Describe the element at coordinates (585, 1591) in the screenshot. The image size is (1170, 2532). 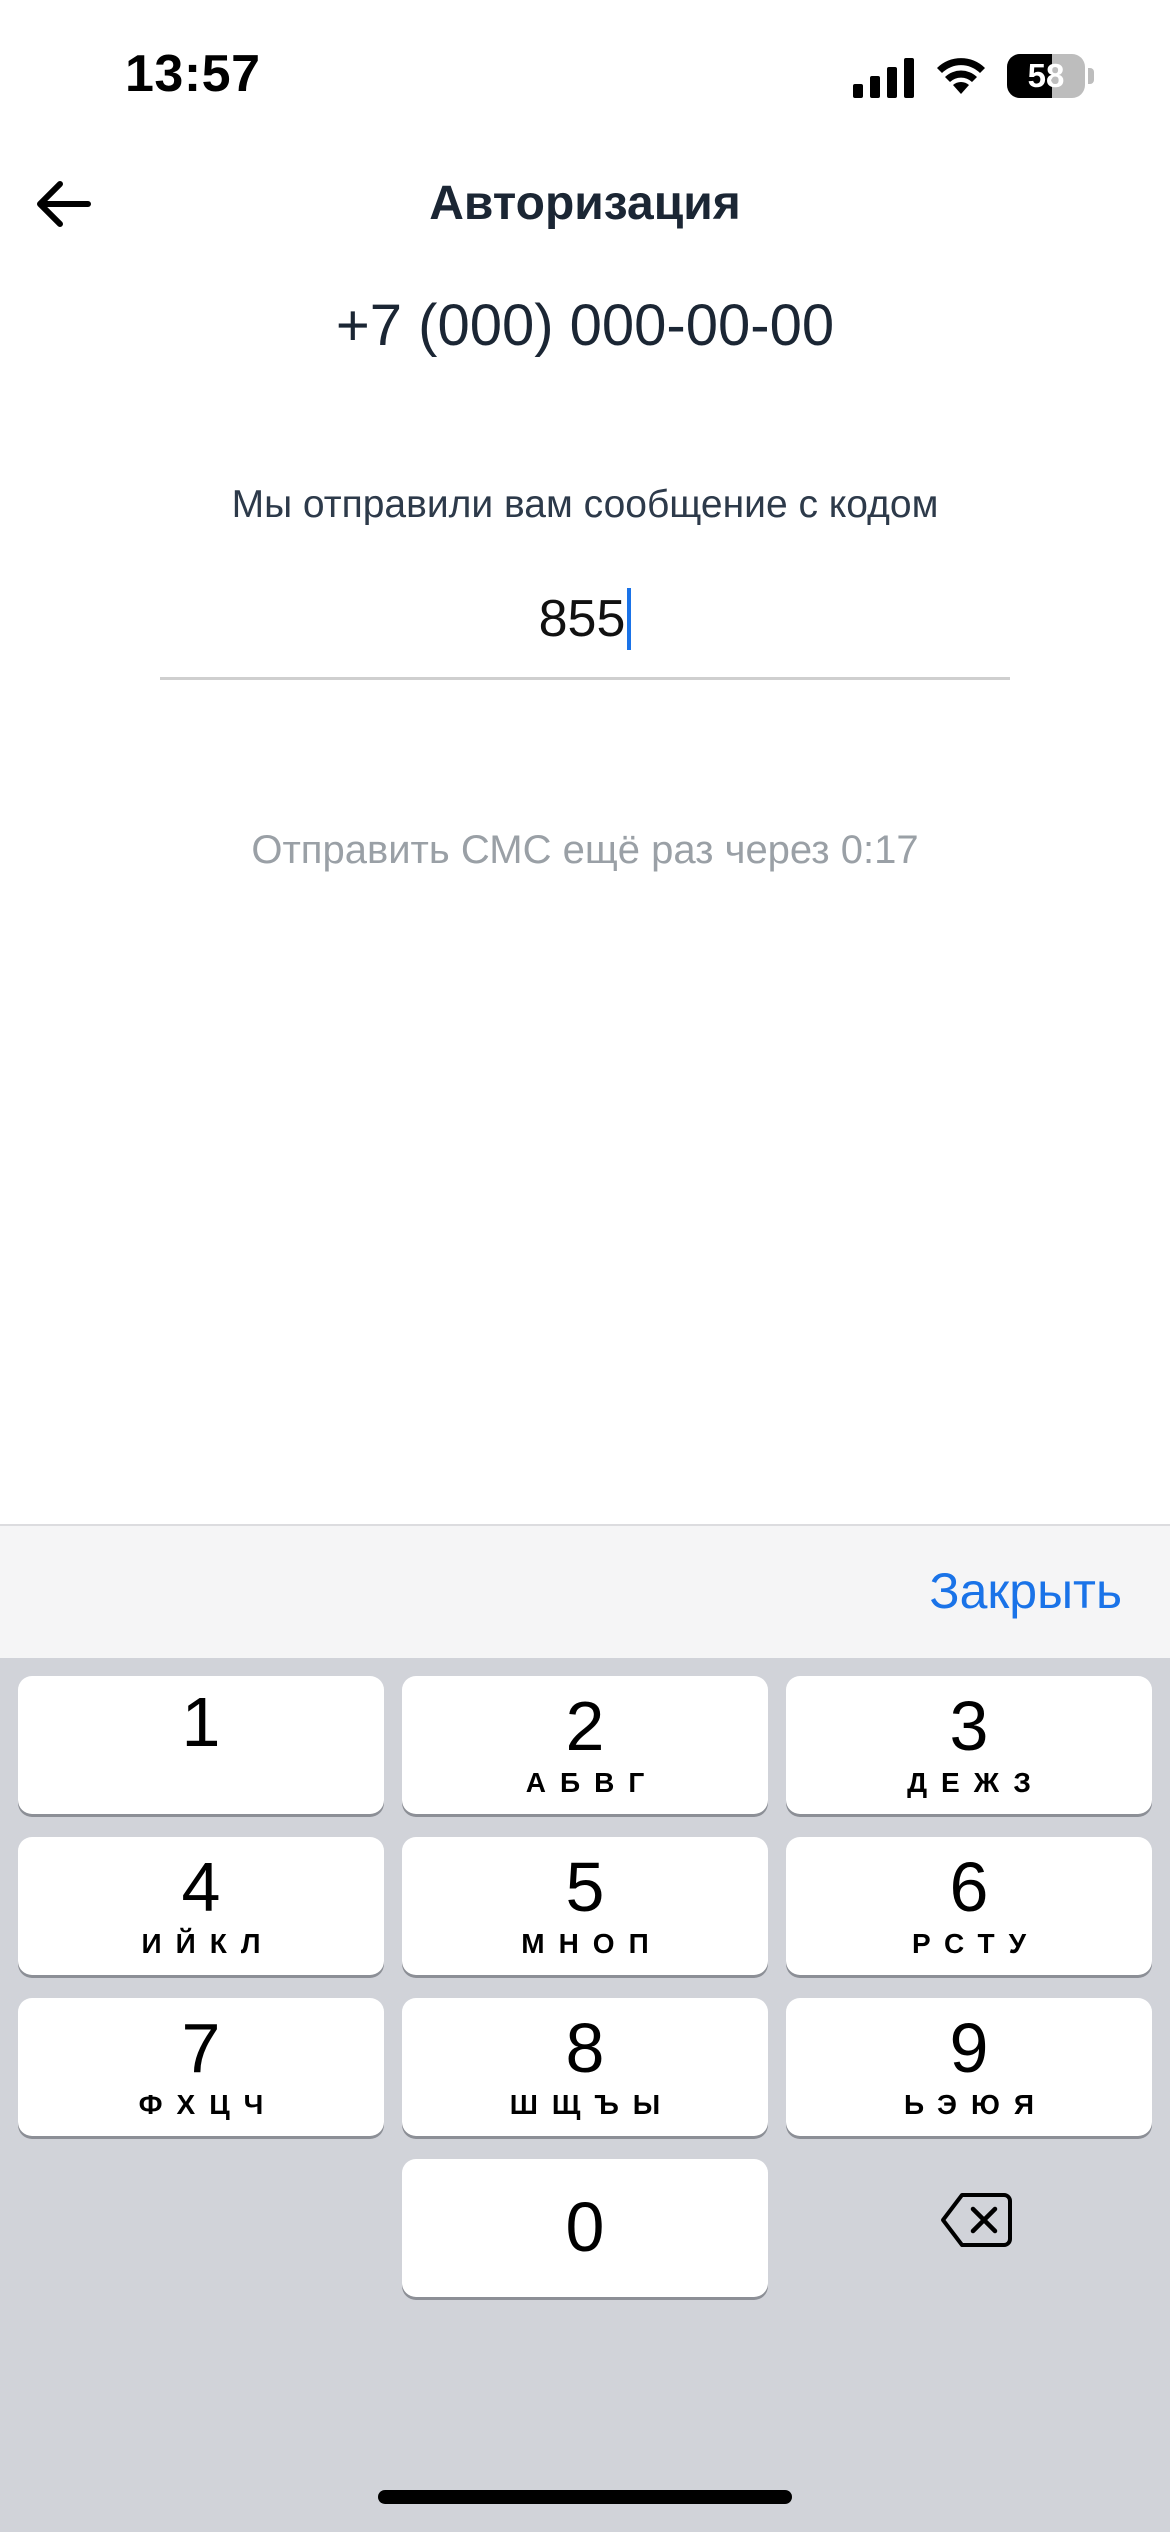
I see `keyboard-accessory-bar: Закрыть` at that location.